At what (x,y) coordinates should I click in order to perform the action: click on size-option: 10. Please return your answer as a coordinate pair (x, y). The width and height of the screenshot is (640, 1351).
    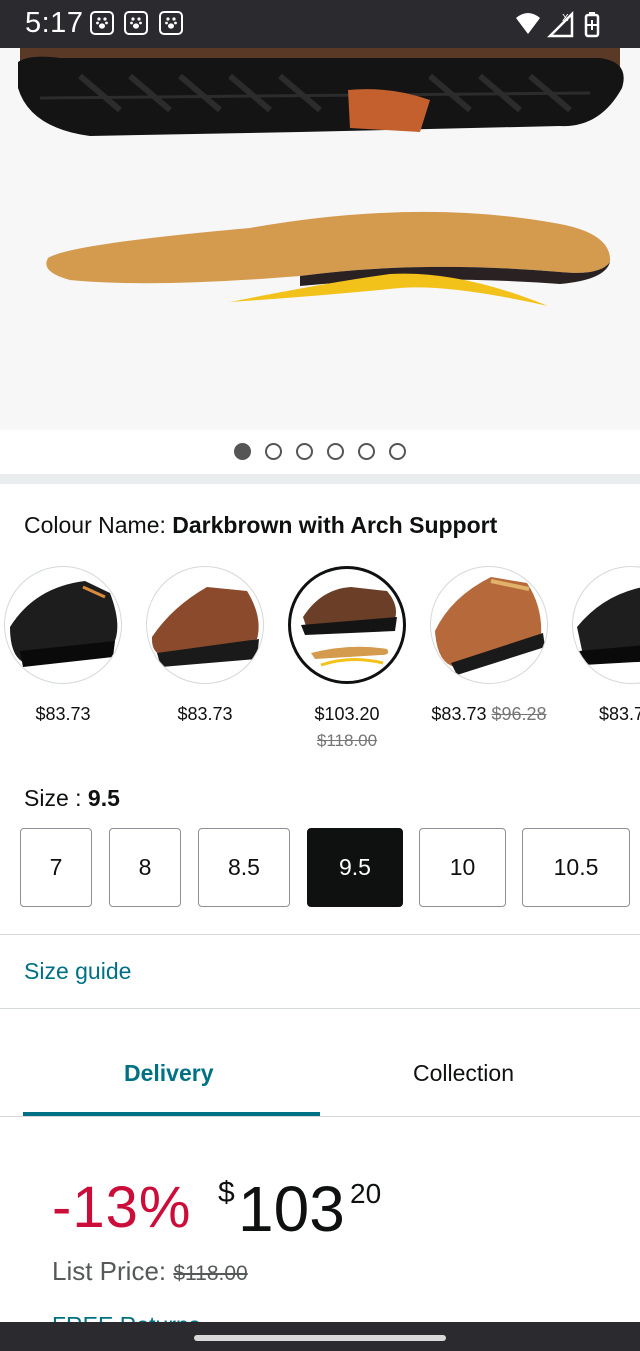
    Looking at the image, I should click on (462, 867).